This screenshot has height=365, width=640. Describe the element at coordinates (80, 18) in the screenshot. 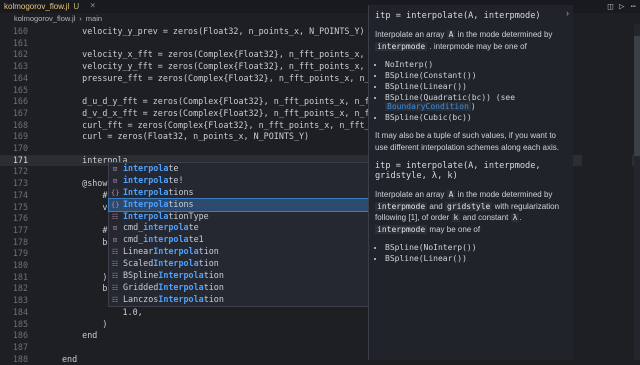

I see `chevron-right-icon: ›` at that location.